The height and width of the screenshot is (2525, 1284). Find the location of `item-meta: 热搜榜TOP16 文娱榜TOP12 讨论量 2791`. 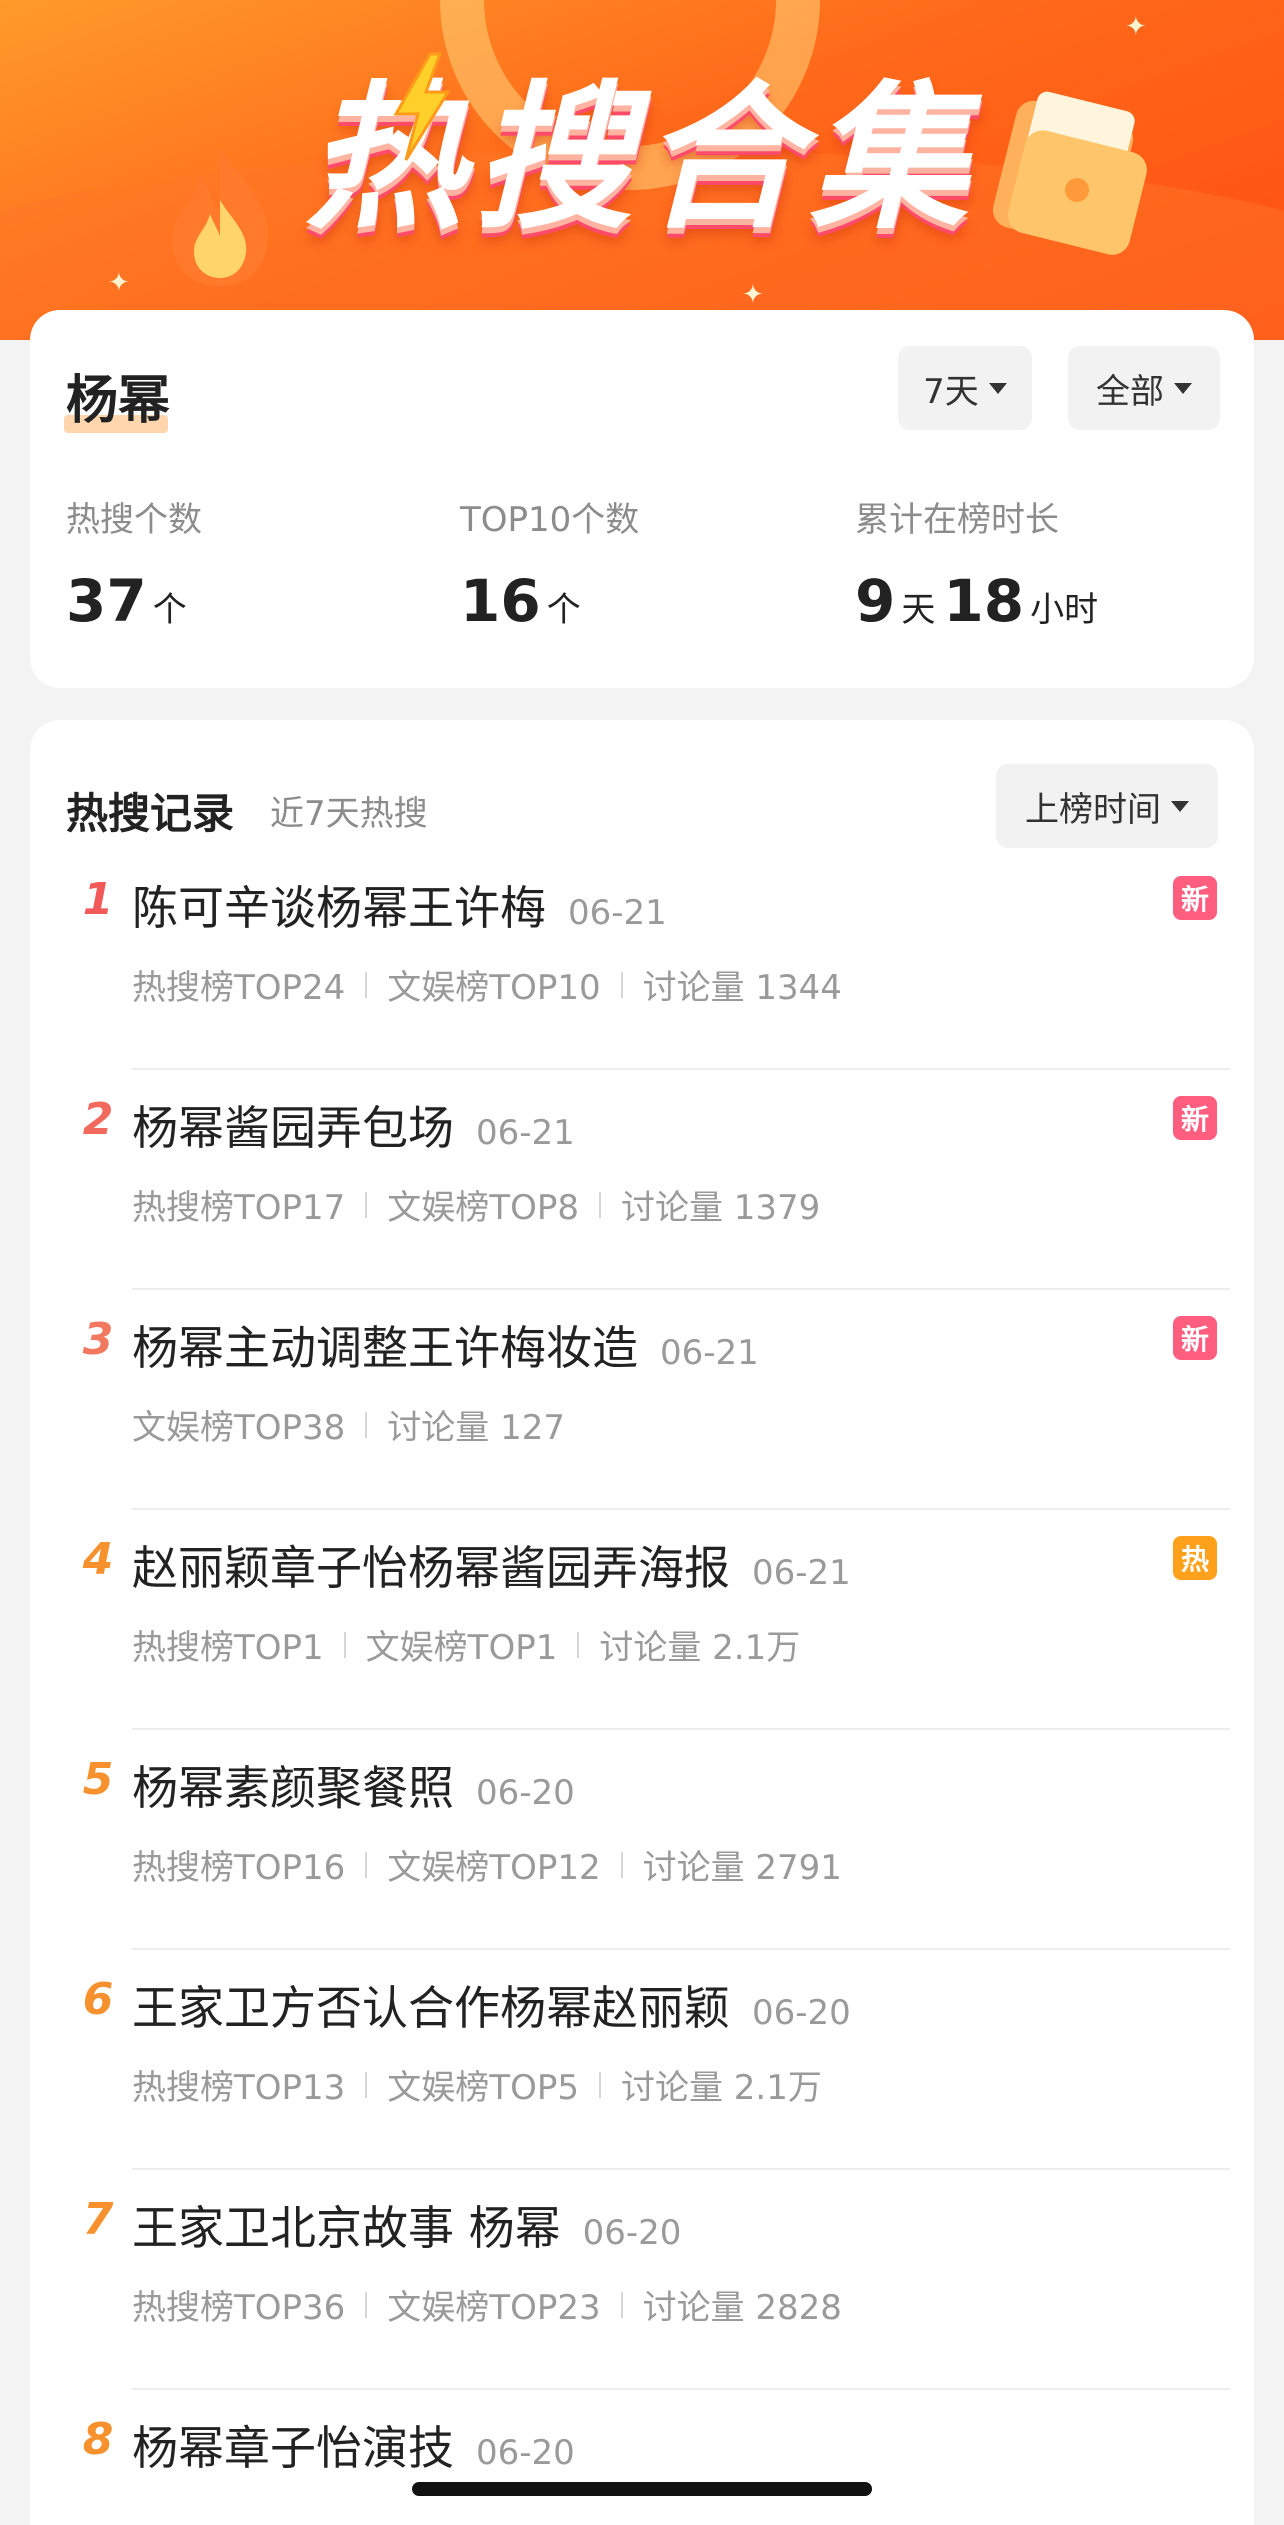

item-meta: 热搜榜TOP16 文娱榜TOP12 讨论量 2791 is located at coordinates (487, 1864).